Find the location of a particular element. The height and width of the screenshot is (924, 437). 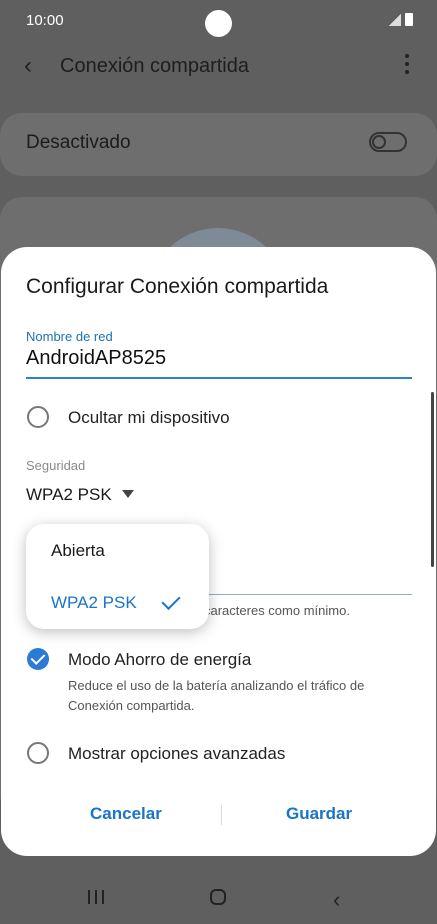

home-icon is located at coordinates (218, 897).